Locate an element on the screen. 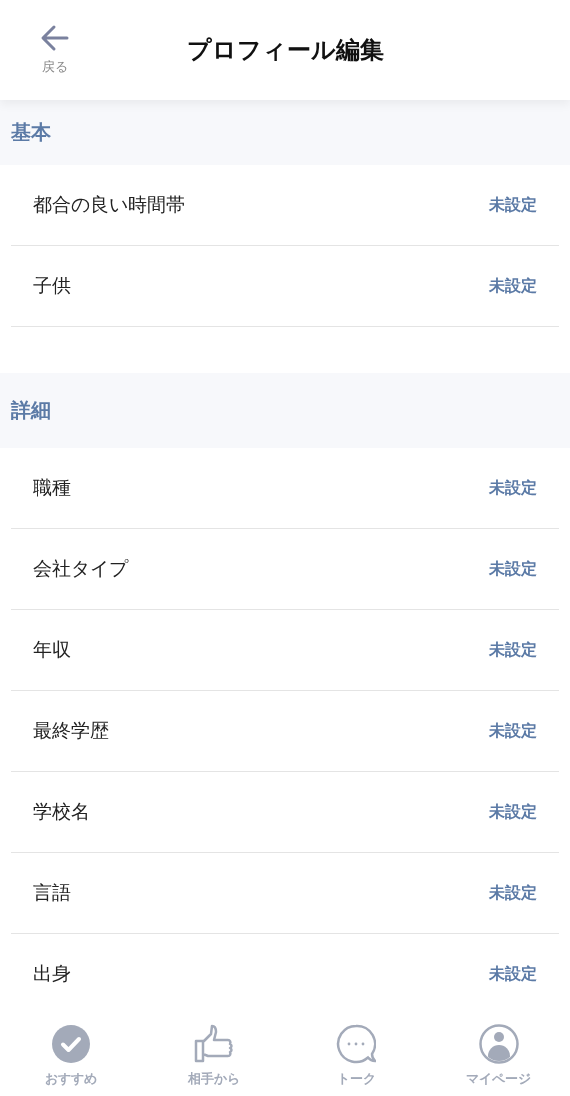  settings-row: 会社タイプ 未設定 is located at coordinates (285, 569).